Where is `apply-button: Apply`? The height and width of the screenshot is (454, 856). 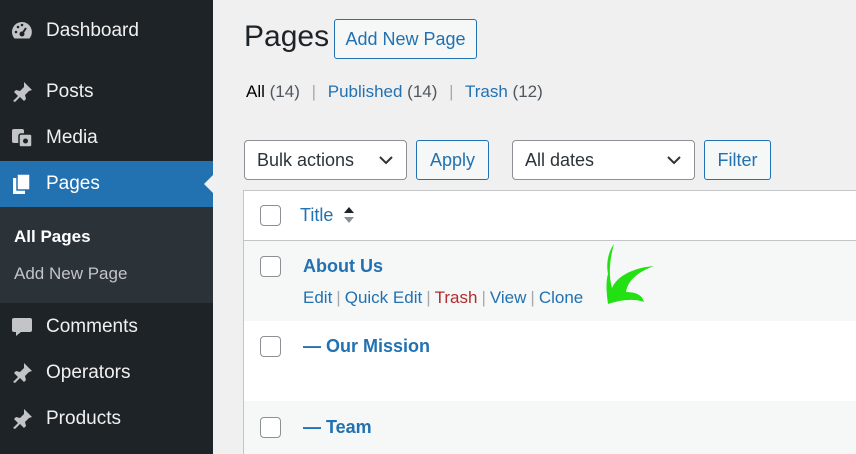
apply-button: Apply is located at coordinates (452, 160).